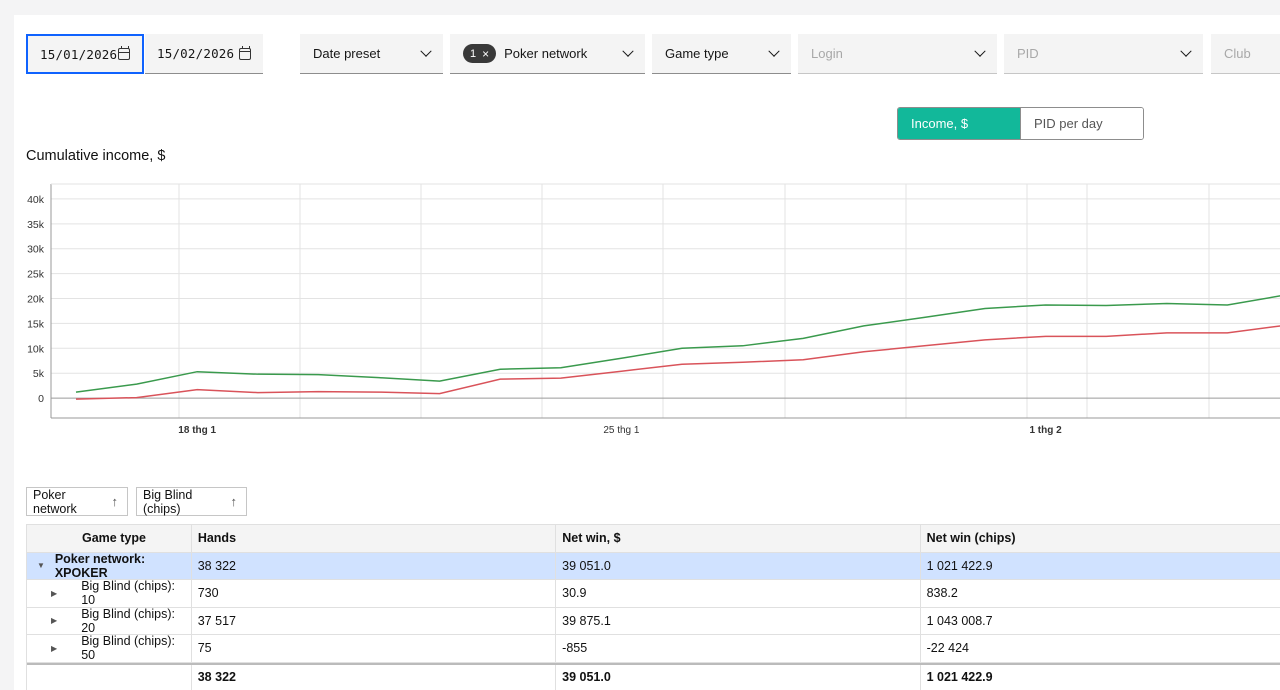 This screenshot has width=1280, height=690. I want to click on group-cell: ▼ Poker network: XPOKER, so click(109, 565).